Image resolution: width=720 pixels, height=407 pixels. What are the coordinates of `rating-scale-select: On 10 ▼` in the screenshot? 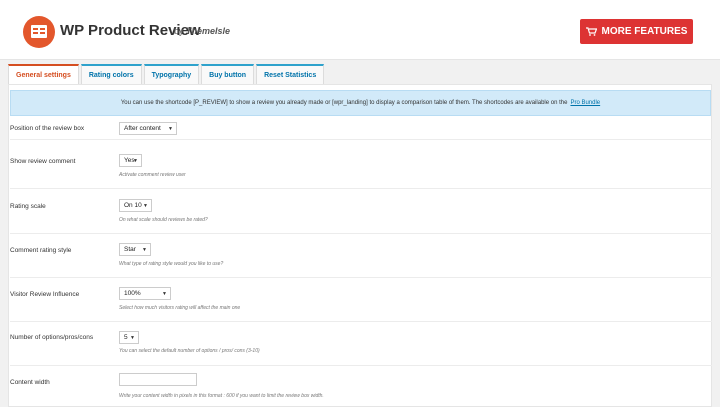 It's located at (135, 205).